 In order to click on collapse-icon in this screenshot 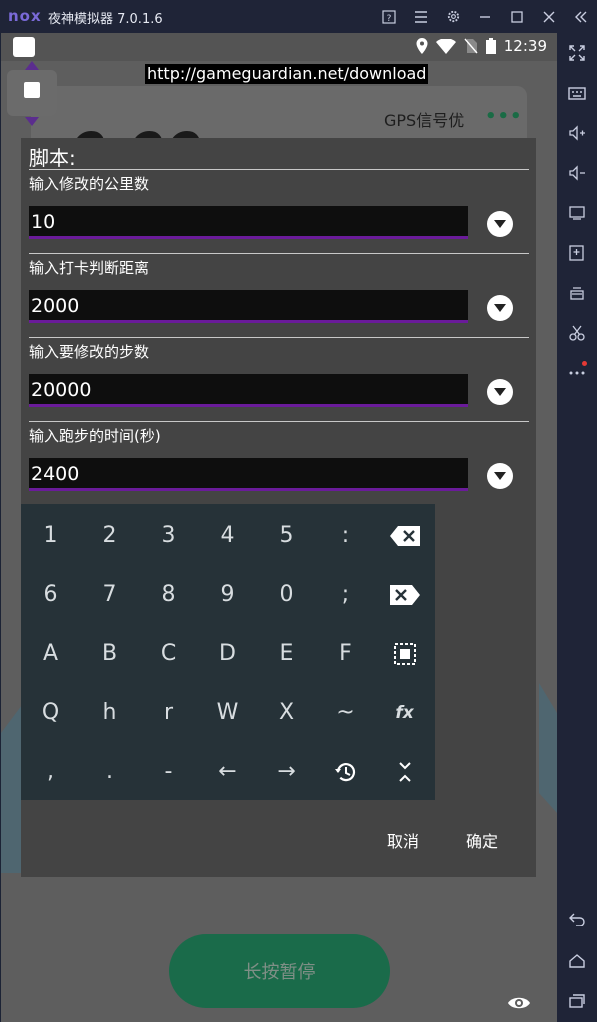, I will do `click(404, 771)`.